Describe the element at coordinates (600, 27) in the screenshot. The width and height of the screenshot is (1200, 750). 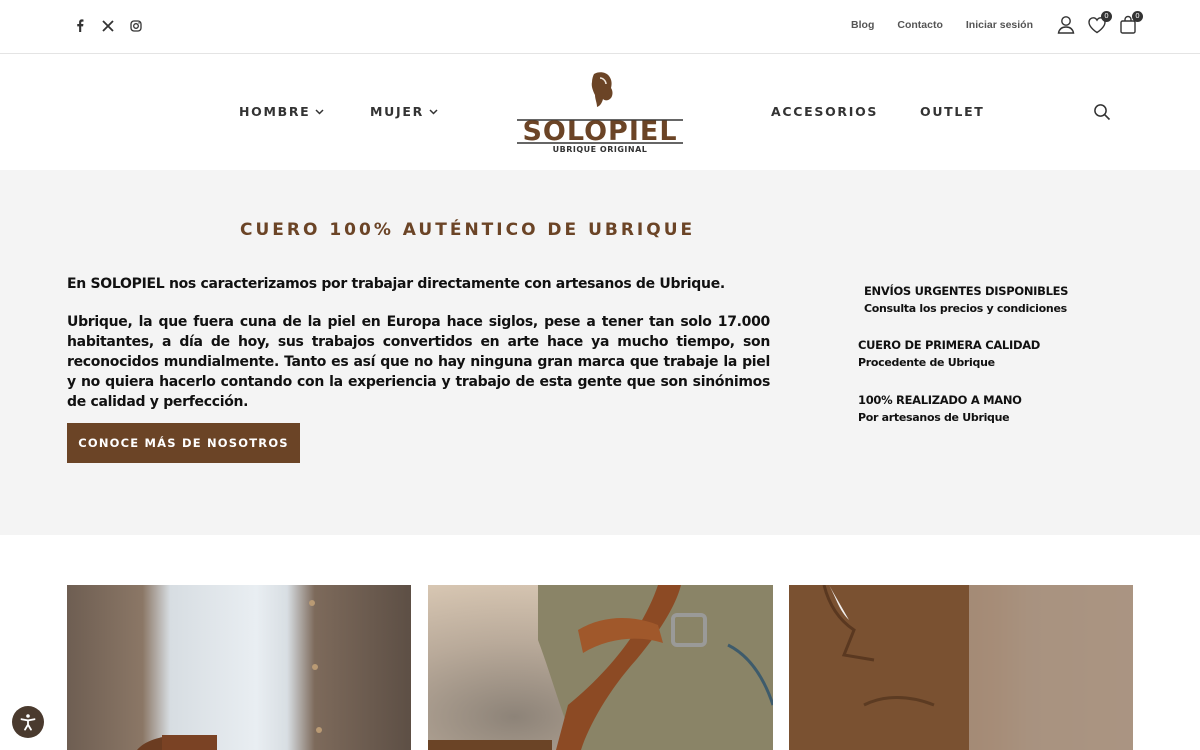
I see `top-bar: Blog Contacto Iniciar sesión 0 0` at that location.